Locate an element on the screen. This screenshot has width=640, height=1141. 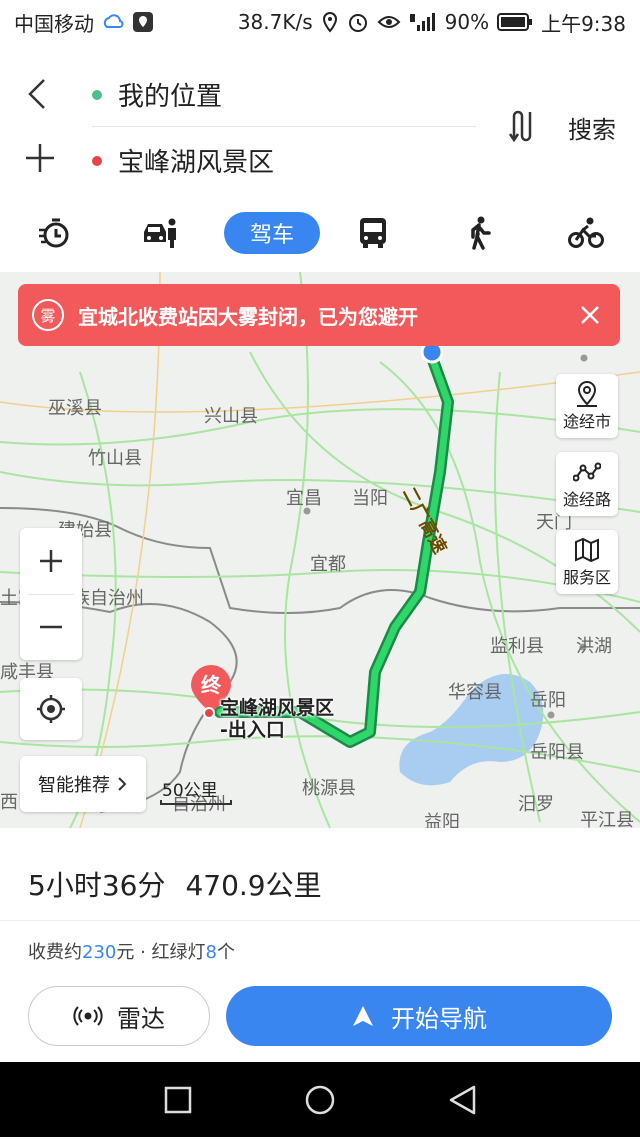
home-icon is located at coordinates (320, 1100).